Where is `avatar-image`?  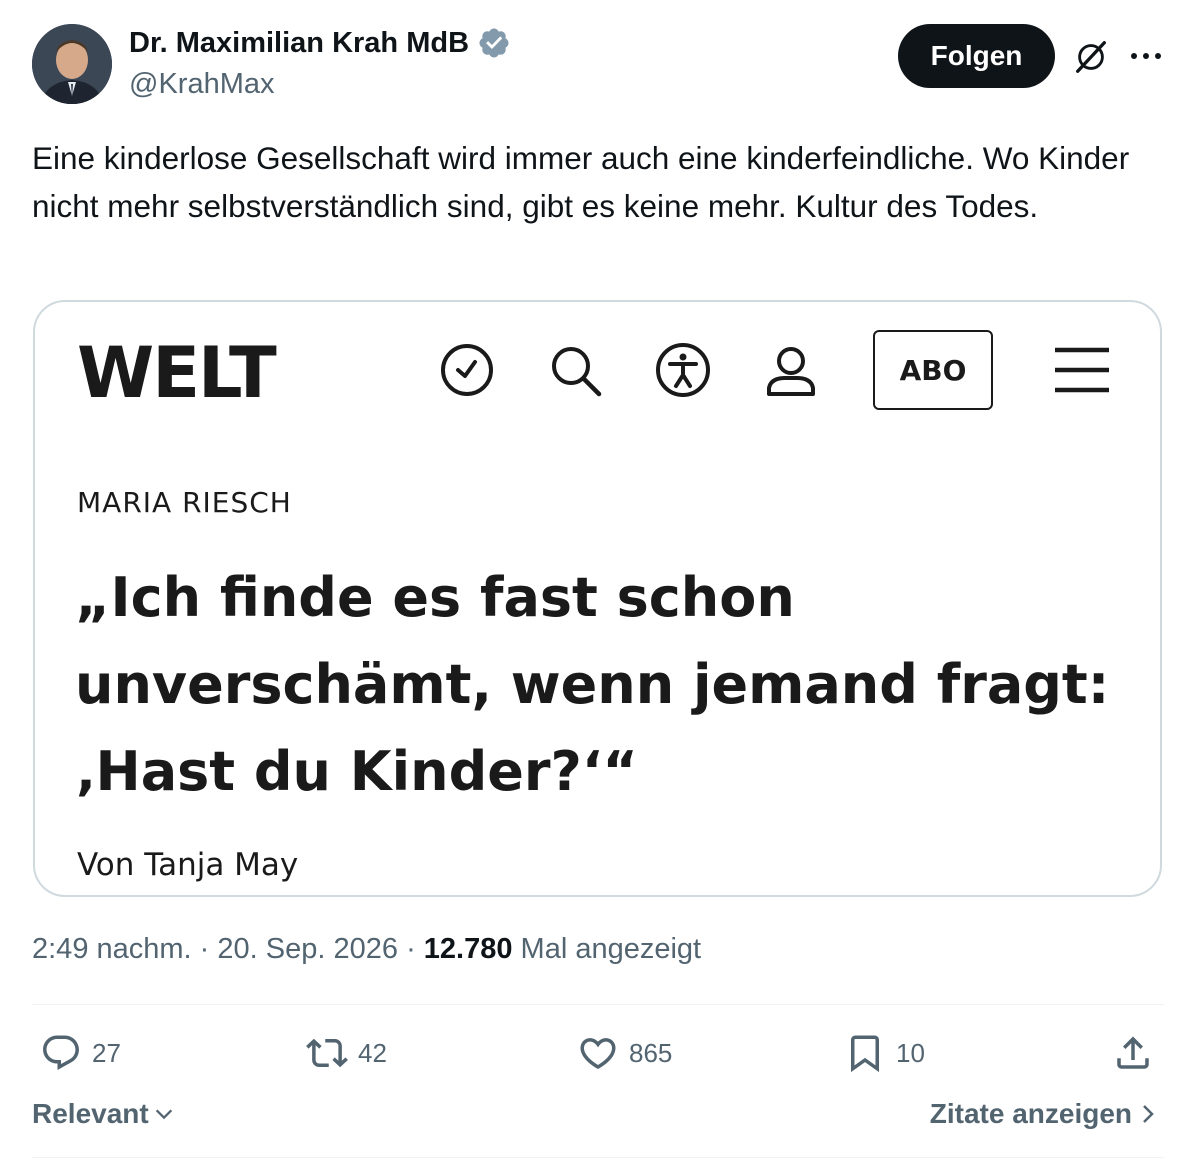 avatar-image is located at coordinates (72, 64).